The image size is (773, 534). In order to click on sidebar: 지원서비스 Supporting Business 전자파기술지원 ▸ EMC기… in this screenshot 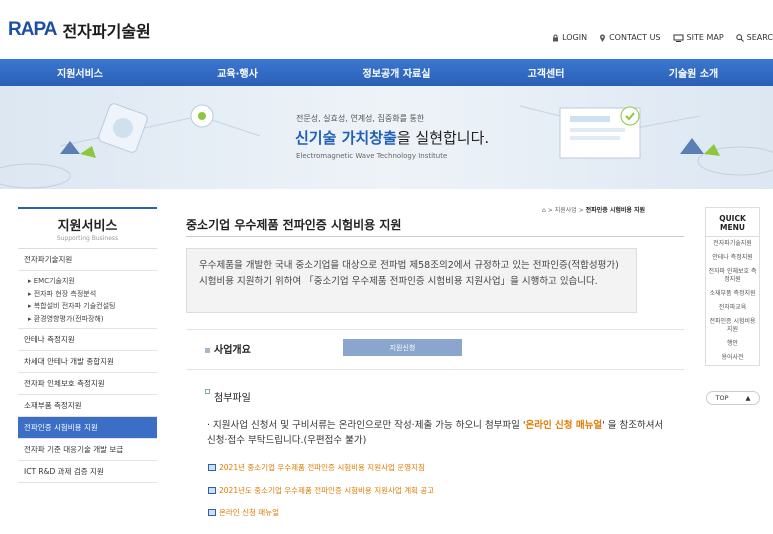, I will do `click(87, 345)`.